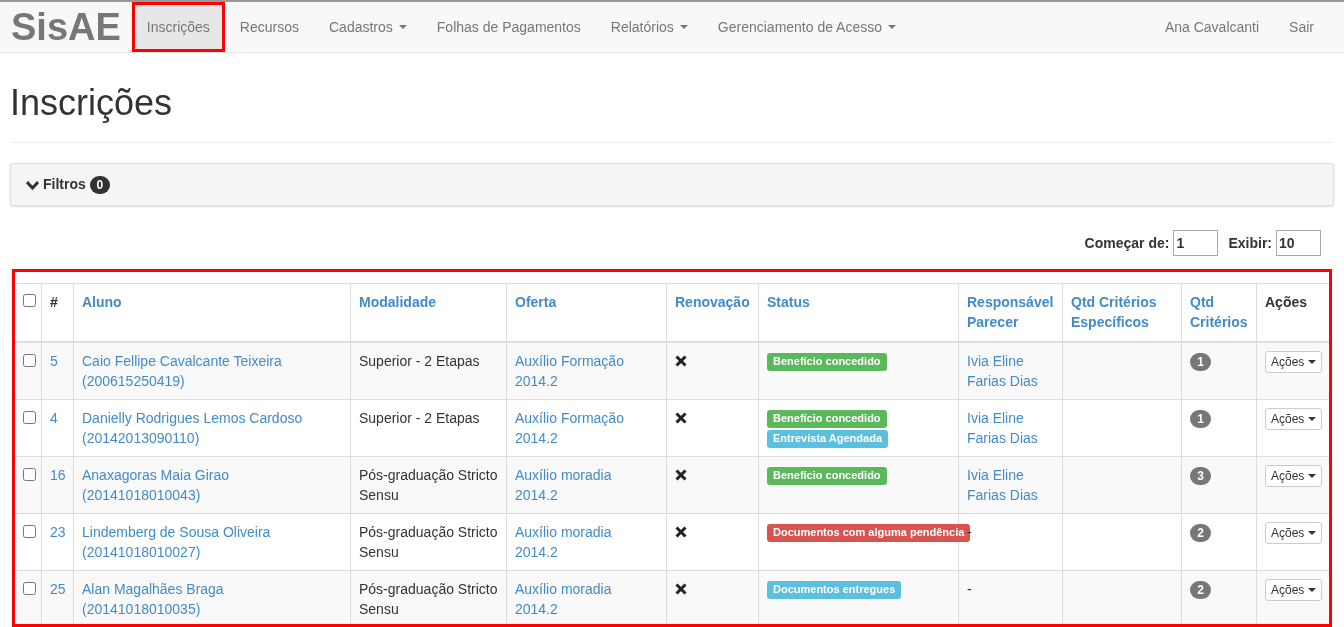  I want to click on page-title: Inscrições, so click(92, 103).